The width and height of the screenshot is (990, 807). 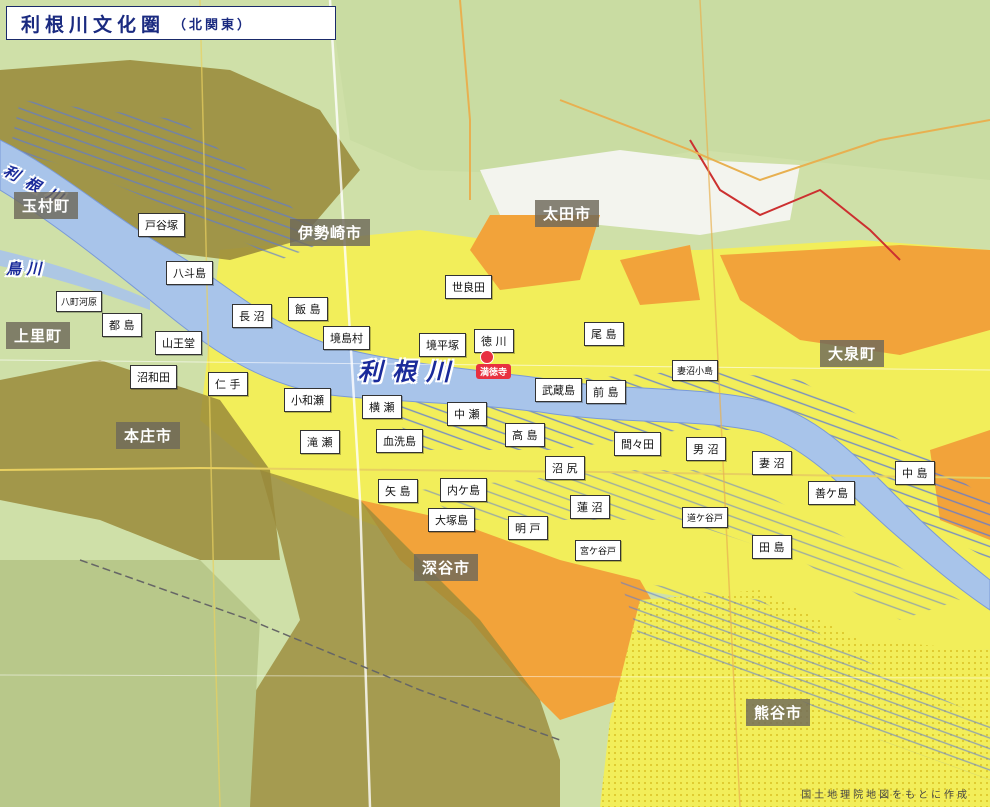 What do you see at coordinates (442, 345) in the screenshot?
I see `village-label-sakaihiratsuka: 境平塚` at bounding box center [442, 345].